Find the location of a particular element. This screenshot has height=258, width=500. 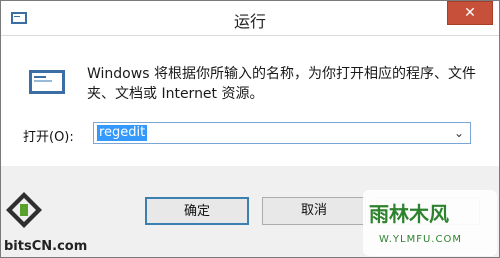

window-title: 运行 is located at coordinates (249, 21).